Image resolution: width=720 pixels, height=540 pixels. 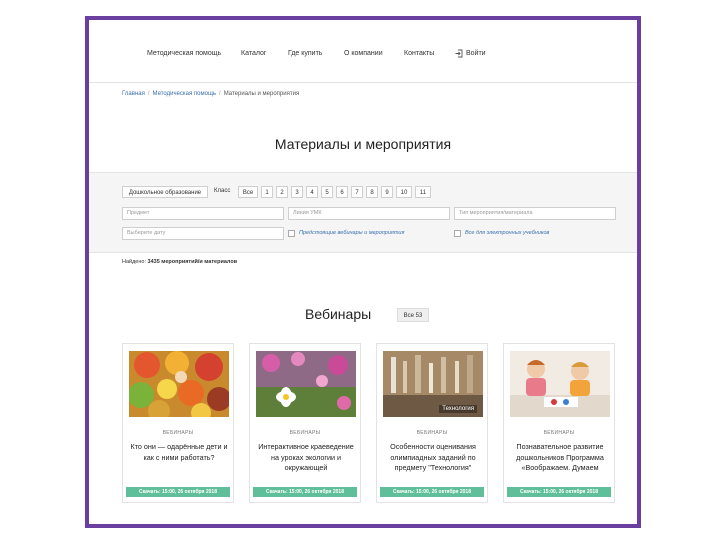 What do you see at coordinates (133, 94) in the screenshot?
I see `breadcrumb-home: Главная` at bounding box center [133, 94].